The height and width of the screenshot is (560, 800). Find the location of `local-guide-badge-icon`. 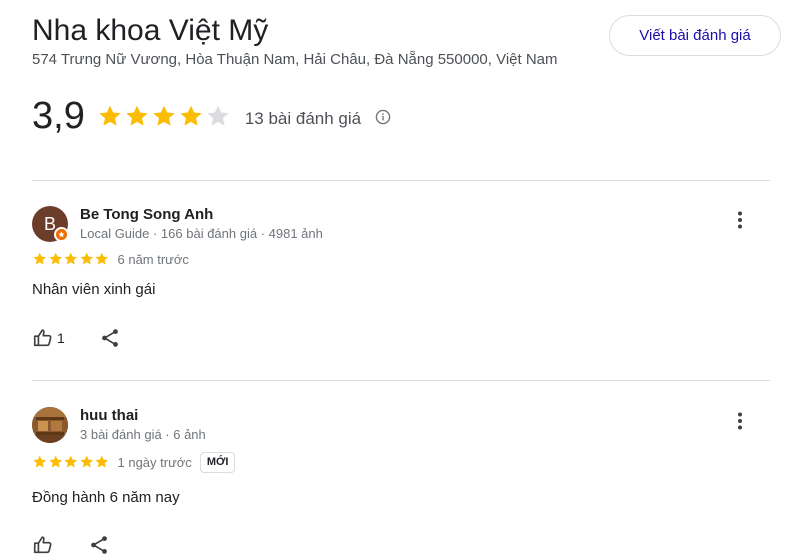

local-guide-badge-icon is located at coordinates (61, 234).